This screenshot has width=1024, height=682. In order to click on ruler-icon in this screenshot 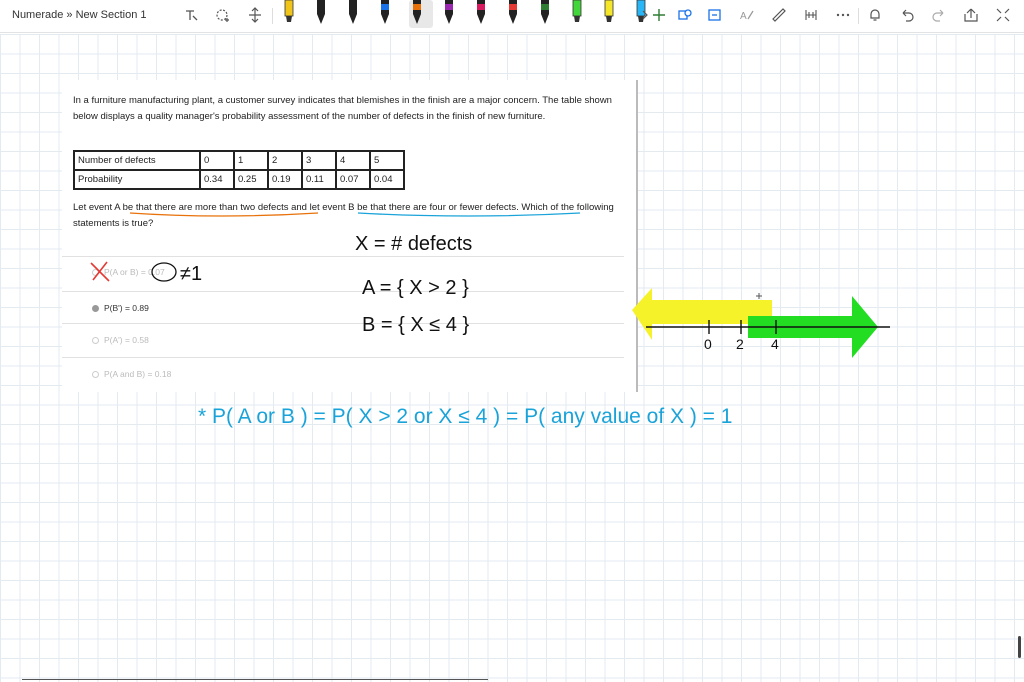, I will do `click(779, 15)`.